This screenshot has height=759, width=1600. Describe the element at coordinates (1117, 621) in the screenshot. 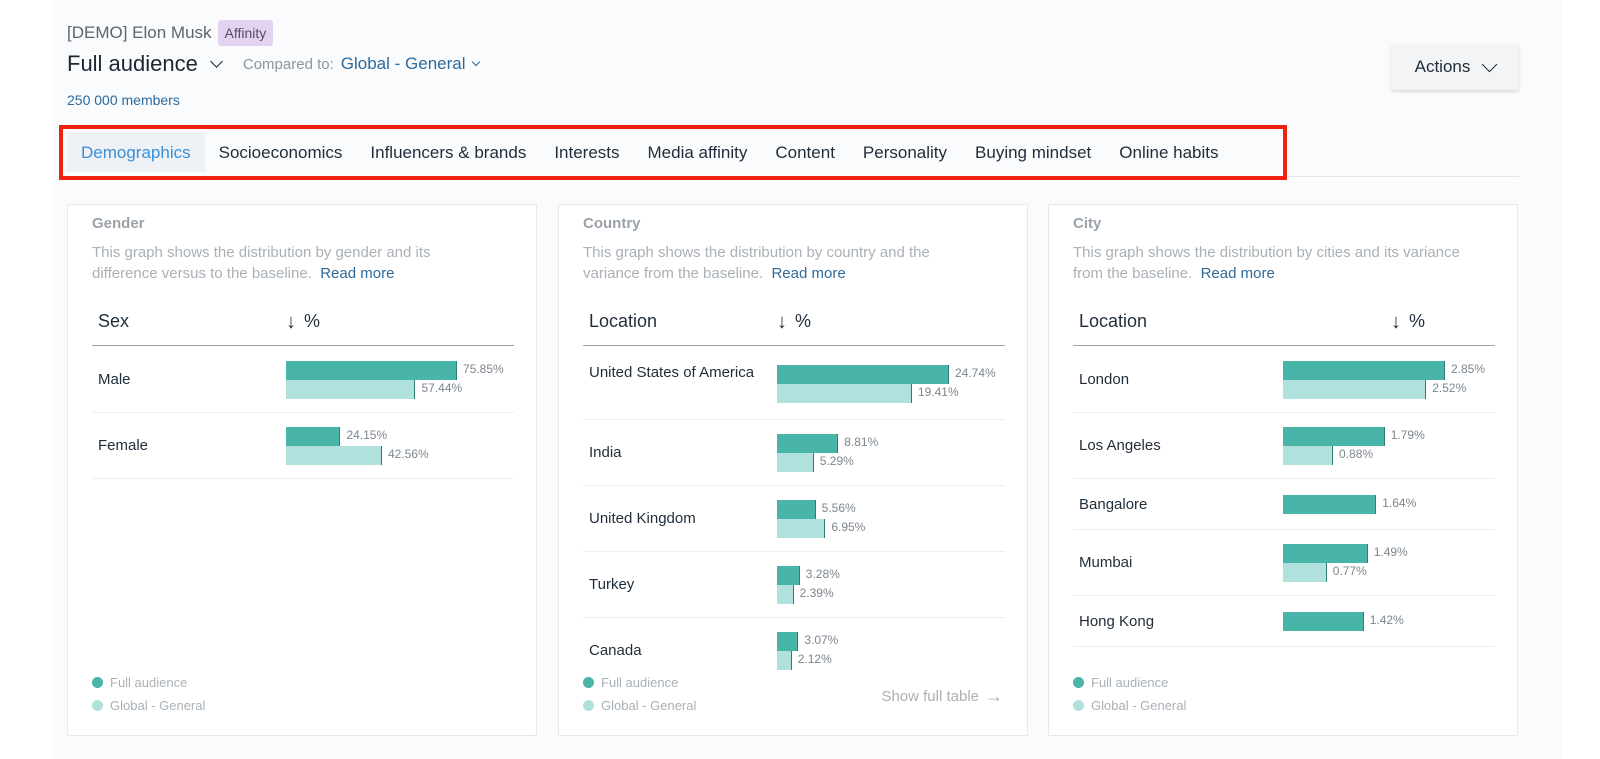

I see `row-label: Hong Kong` at that location.